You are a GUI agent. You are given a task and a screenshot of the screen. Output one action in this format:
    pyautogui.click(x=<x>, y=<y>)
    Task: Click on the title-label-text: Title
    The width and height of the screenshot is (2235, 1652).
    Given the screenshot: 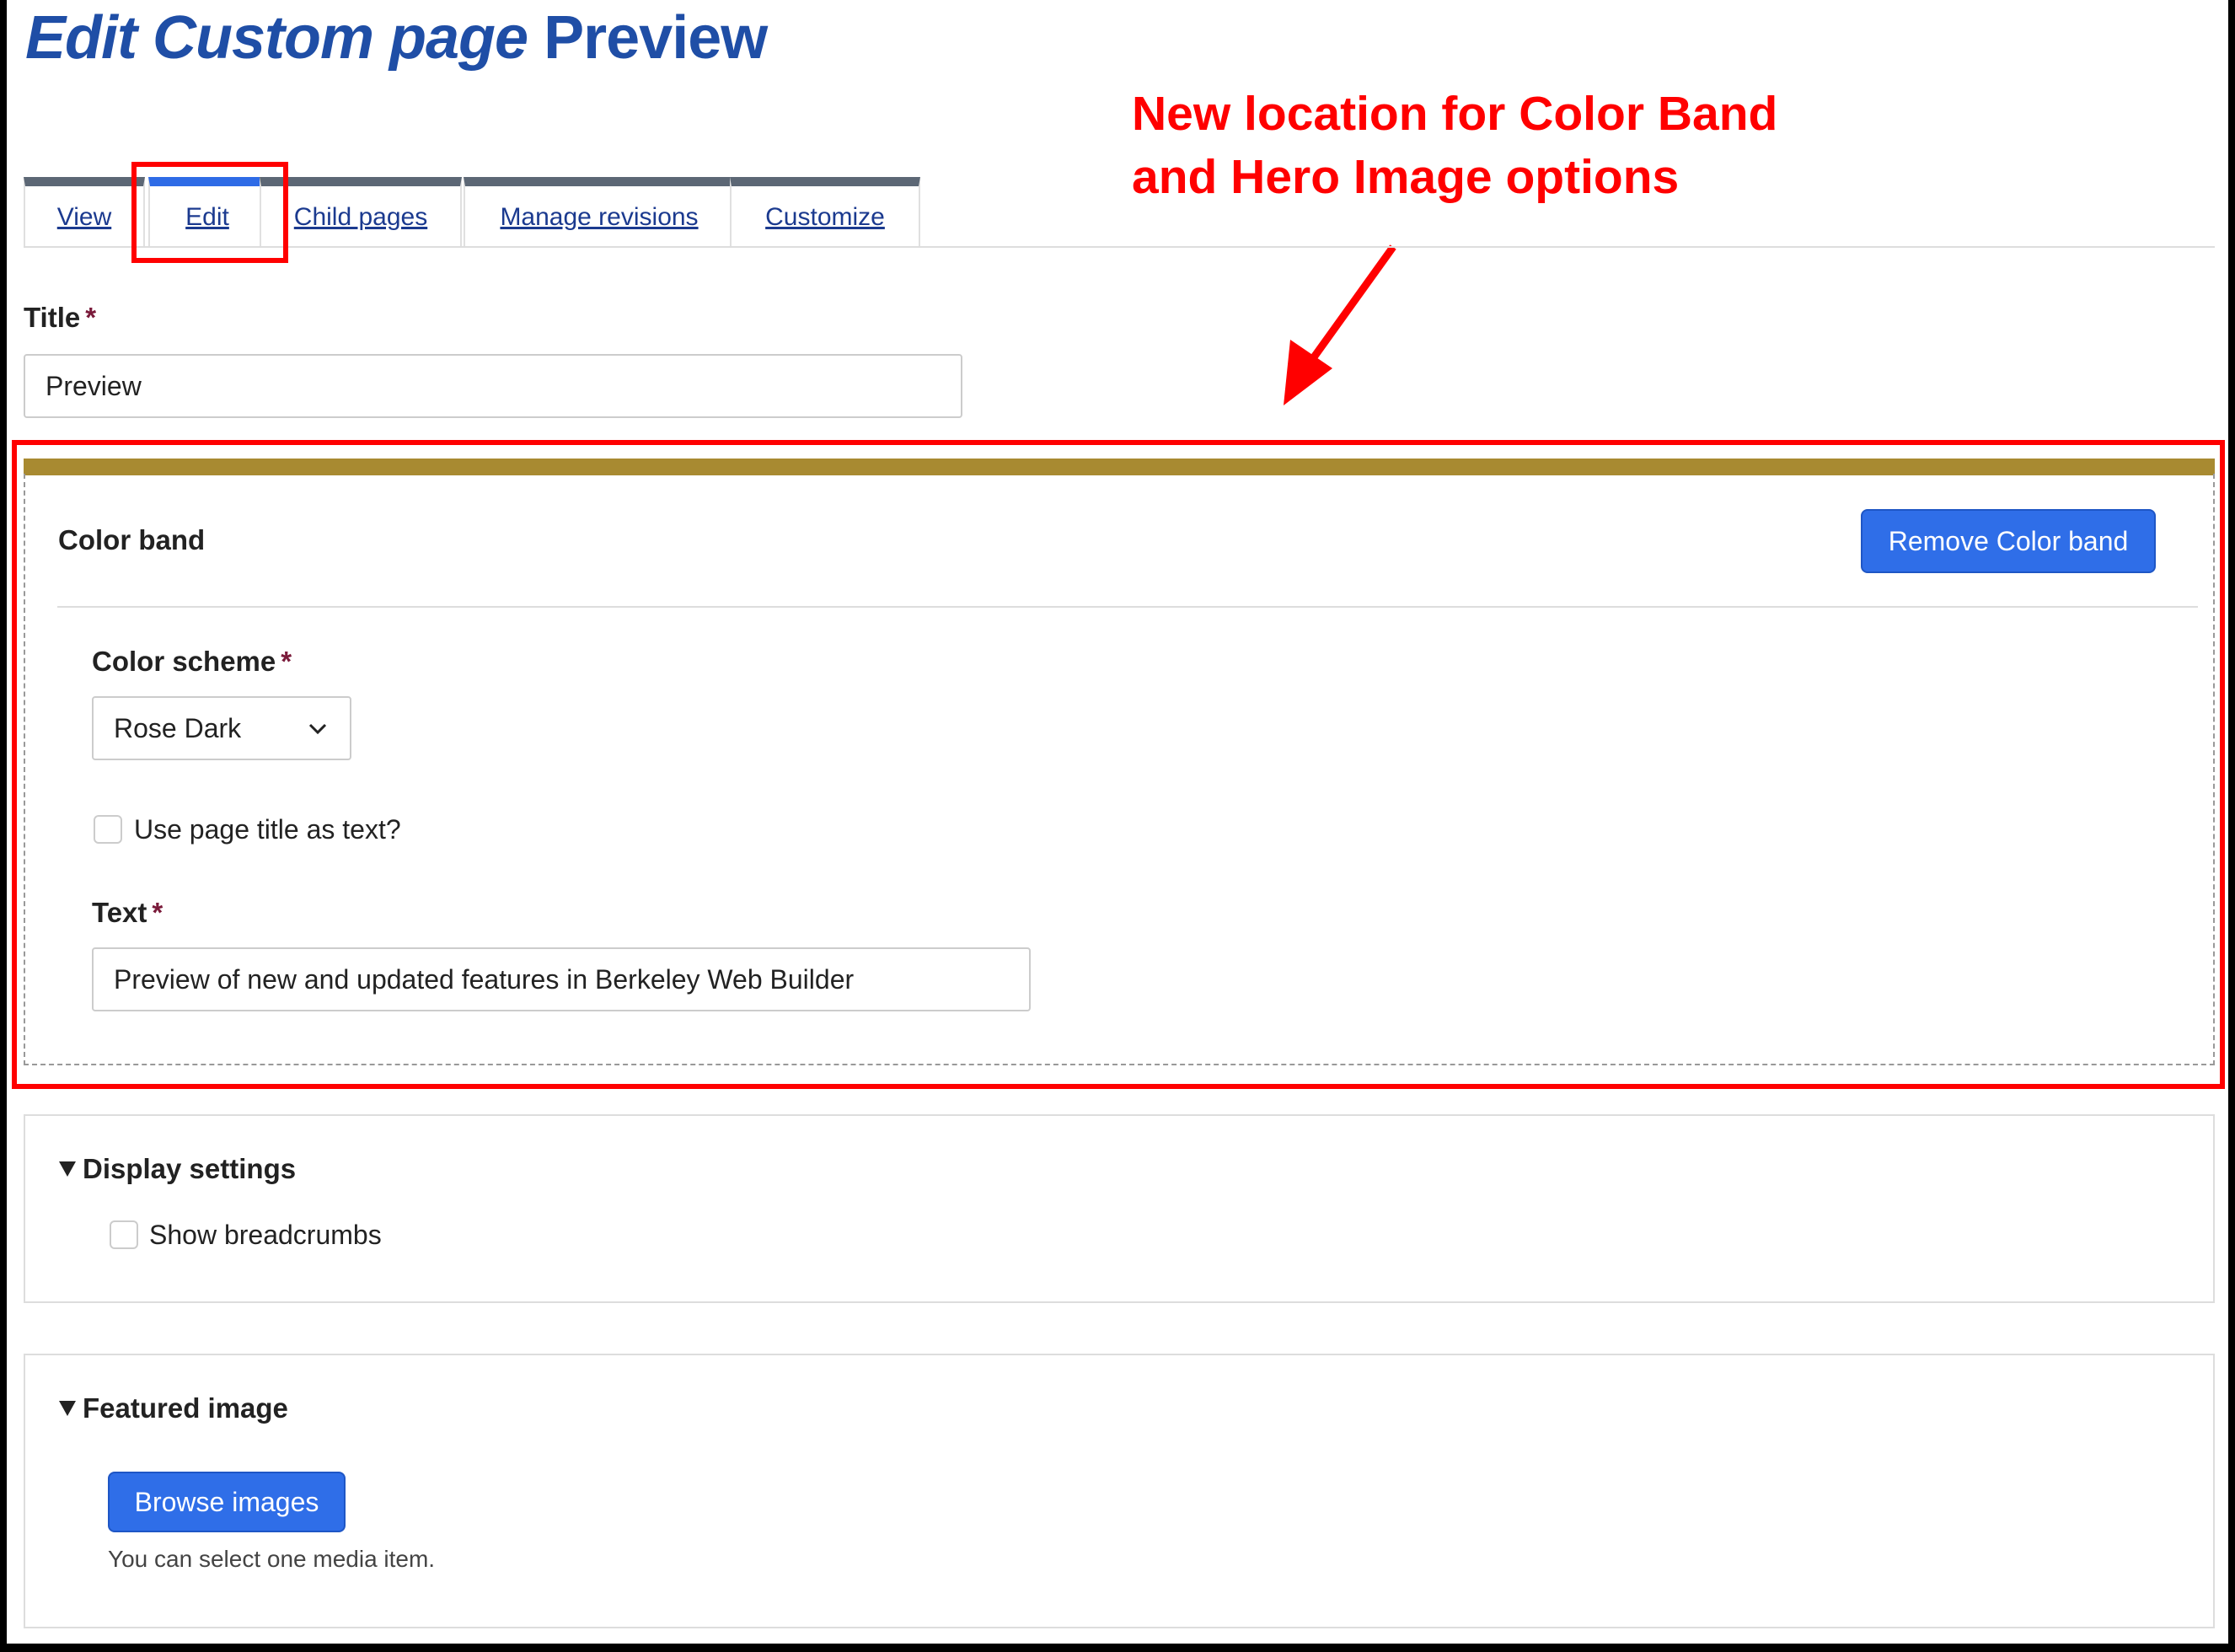 What is the action you would take?
    pyautogui.click(x=52, y=317)
    